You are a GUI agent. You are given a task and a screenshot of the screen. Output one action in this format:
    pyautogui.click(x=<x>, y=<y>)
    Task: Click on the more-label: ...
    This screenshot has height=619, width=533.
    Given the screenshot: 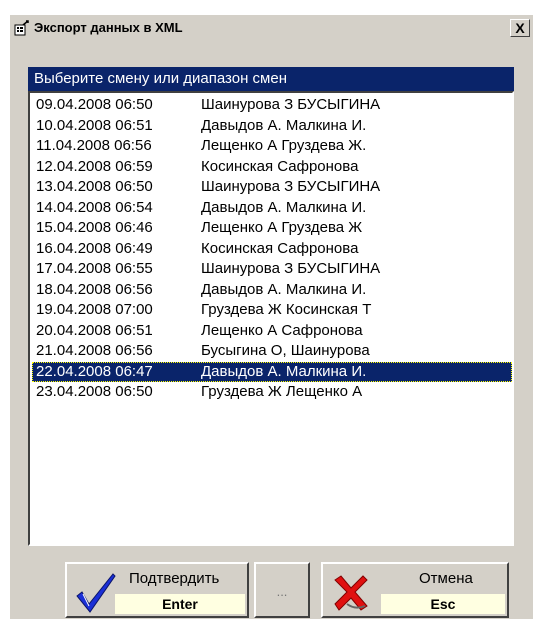 What is the action you would take?
    pyautogui.click(x=282, y=591)
    